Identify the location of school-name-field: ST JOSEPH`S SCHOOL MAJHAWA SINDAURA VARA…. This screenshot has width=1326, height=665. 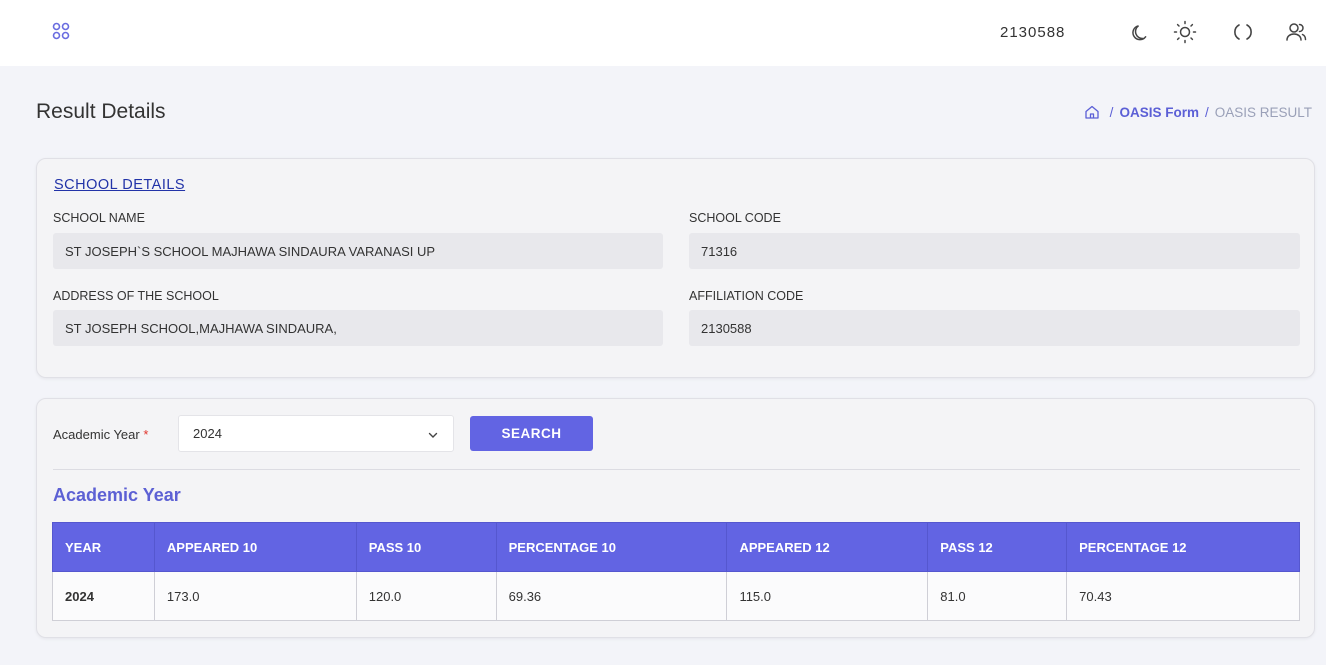
(358, 251).